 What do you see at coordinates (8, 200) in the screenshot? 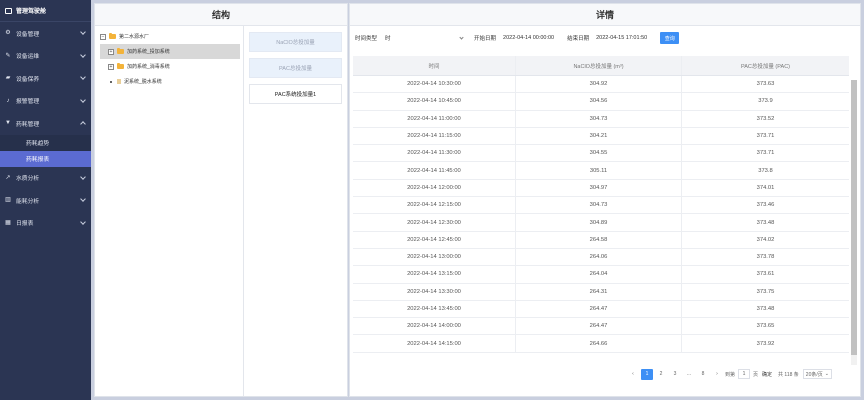
I see `bar-chart-icon: ▥` at bounding box center [8, 200].